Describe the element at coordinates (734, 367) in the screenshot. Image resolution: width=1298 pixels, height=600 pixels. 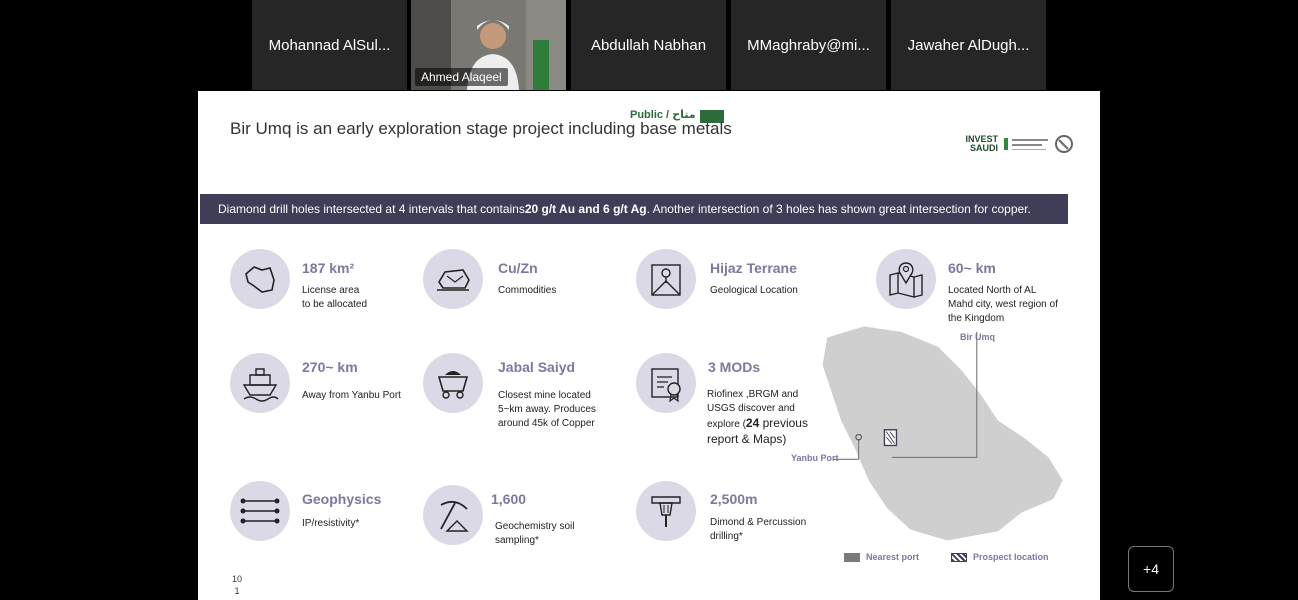
I see `stat-head: 3 MODs` at that location.